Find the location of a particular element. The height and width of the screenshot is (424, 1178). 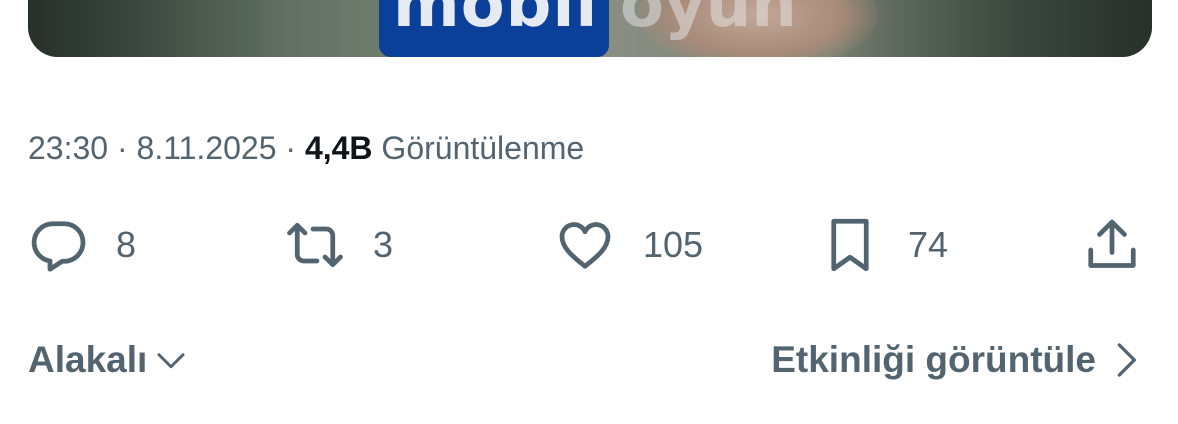

media-logo: mobil is located at coordinates (494, 28).